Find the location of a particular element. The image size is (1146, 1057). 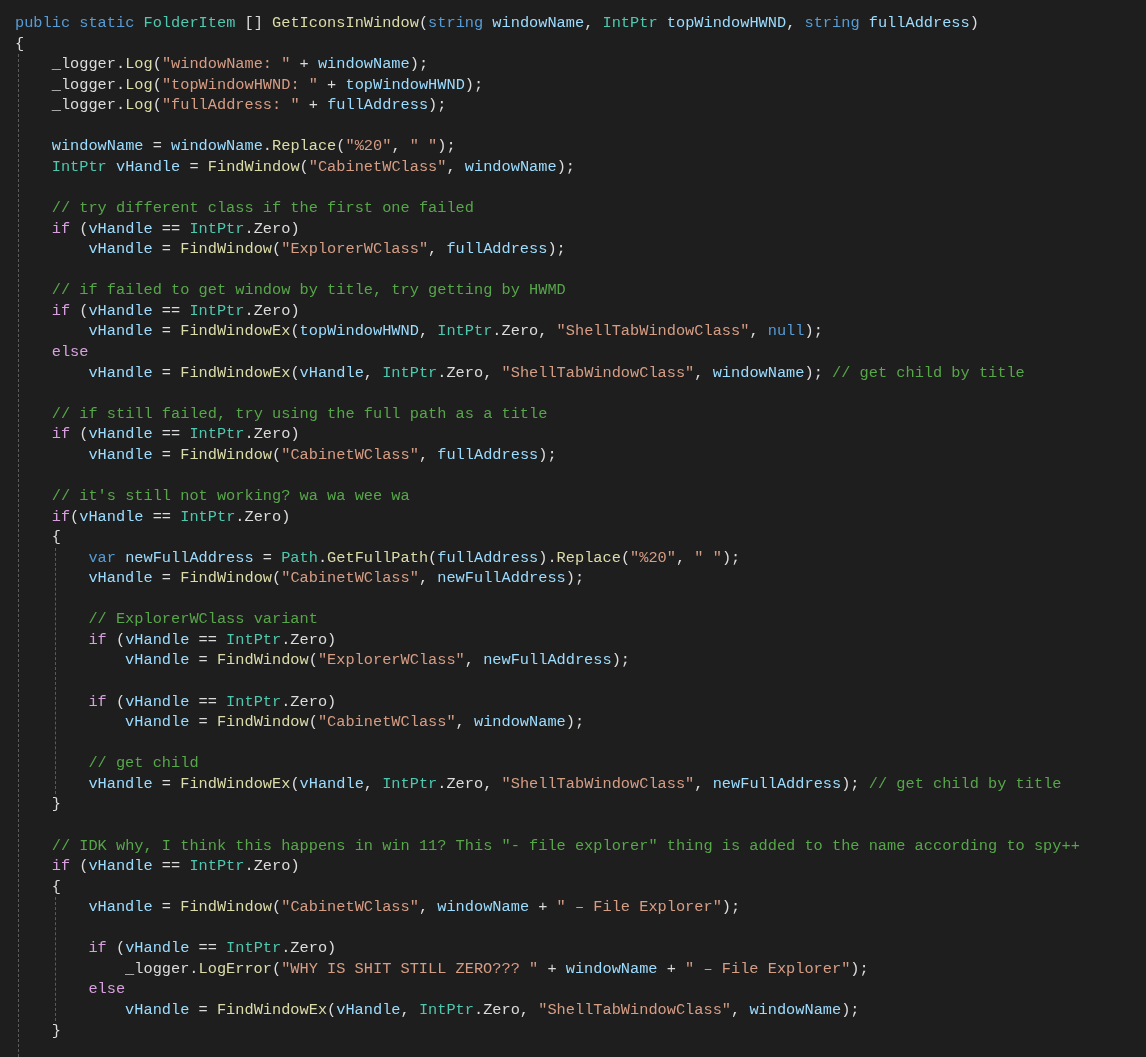

code-line: vHandle = FindWindowEx(vHandle, IntPtr.Zero, "ShellTabWindowClass", windowName); // get child by title is located at coordinates (557, 373).